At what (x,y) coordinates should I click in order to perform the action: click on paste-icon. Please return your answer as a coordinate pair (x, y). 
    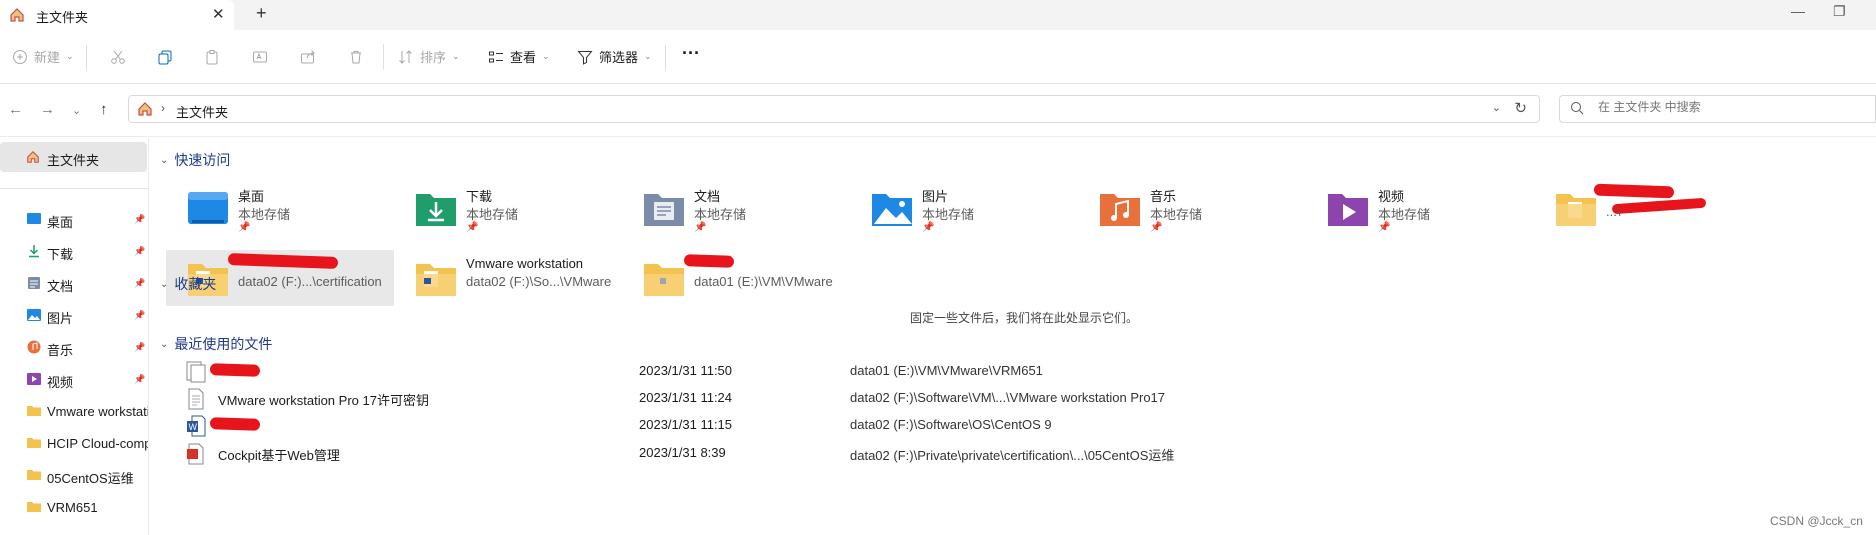
    Looking at the image, I should click on (212, 57).